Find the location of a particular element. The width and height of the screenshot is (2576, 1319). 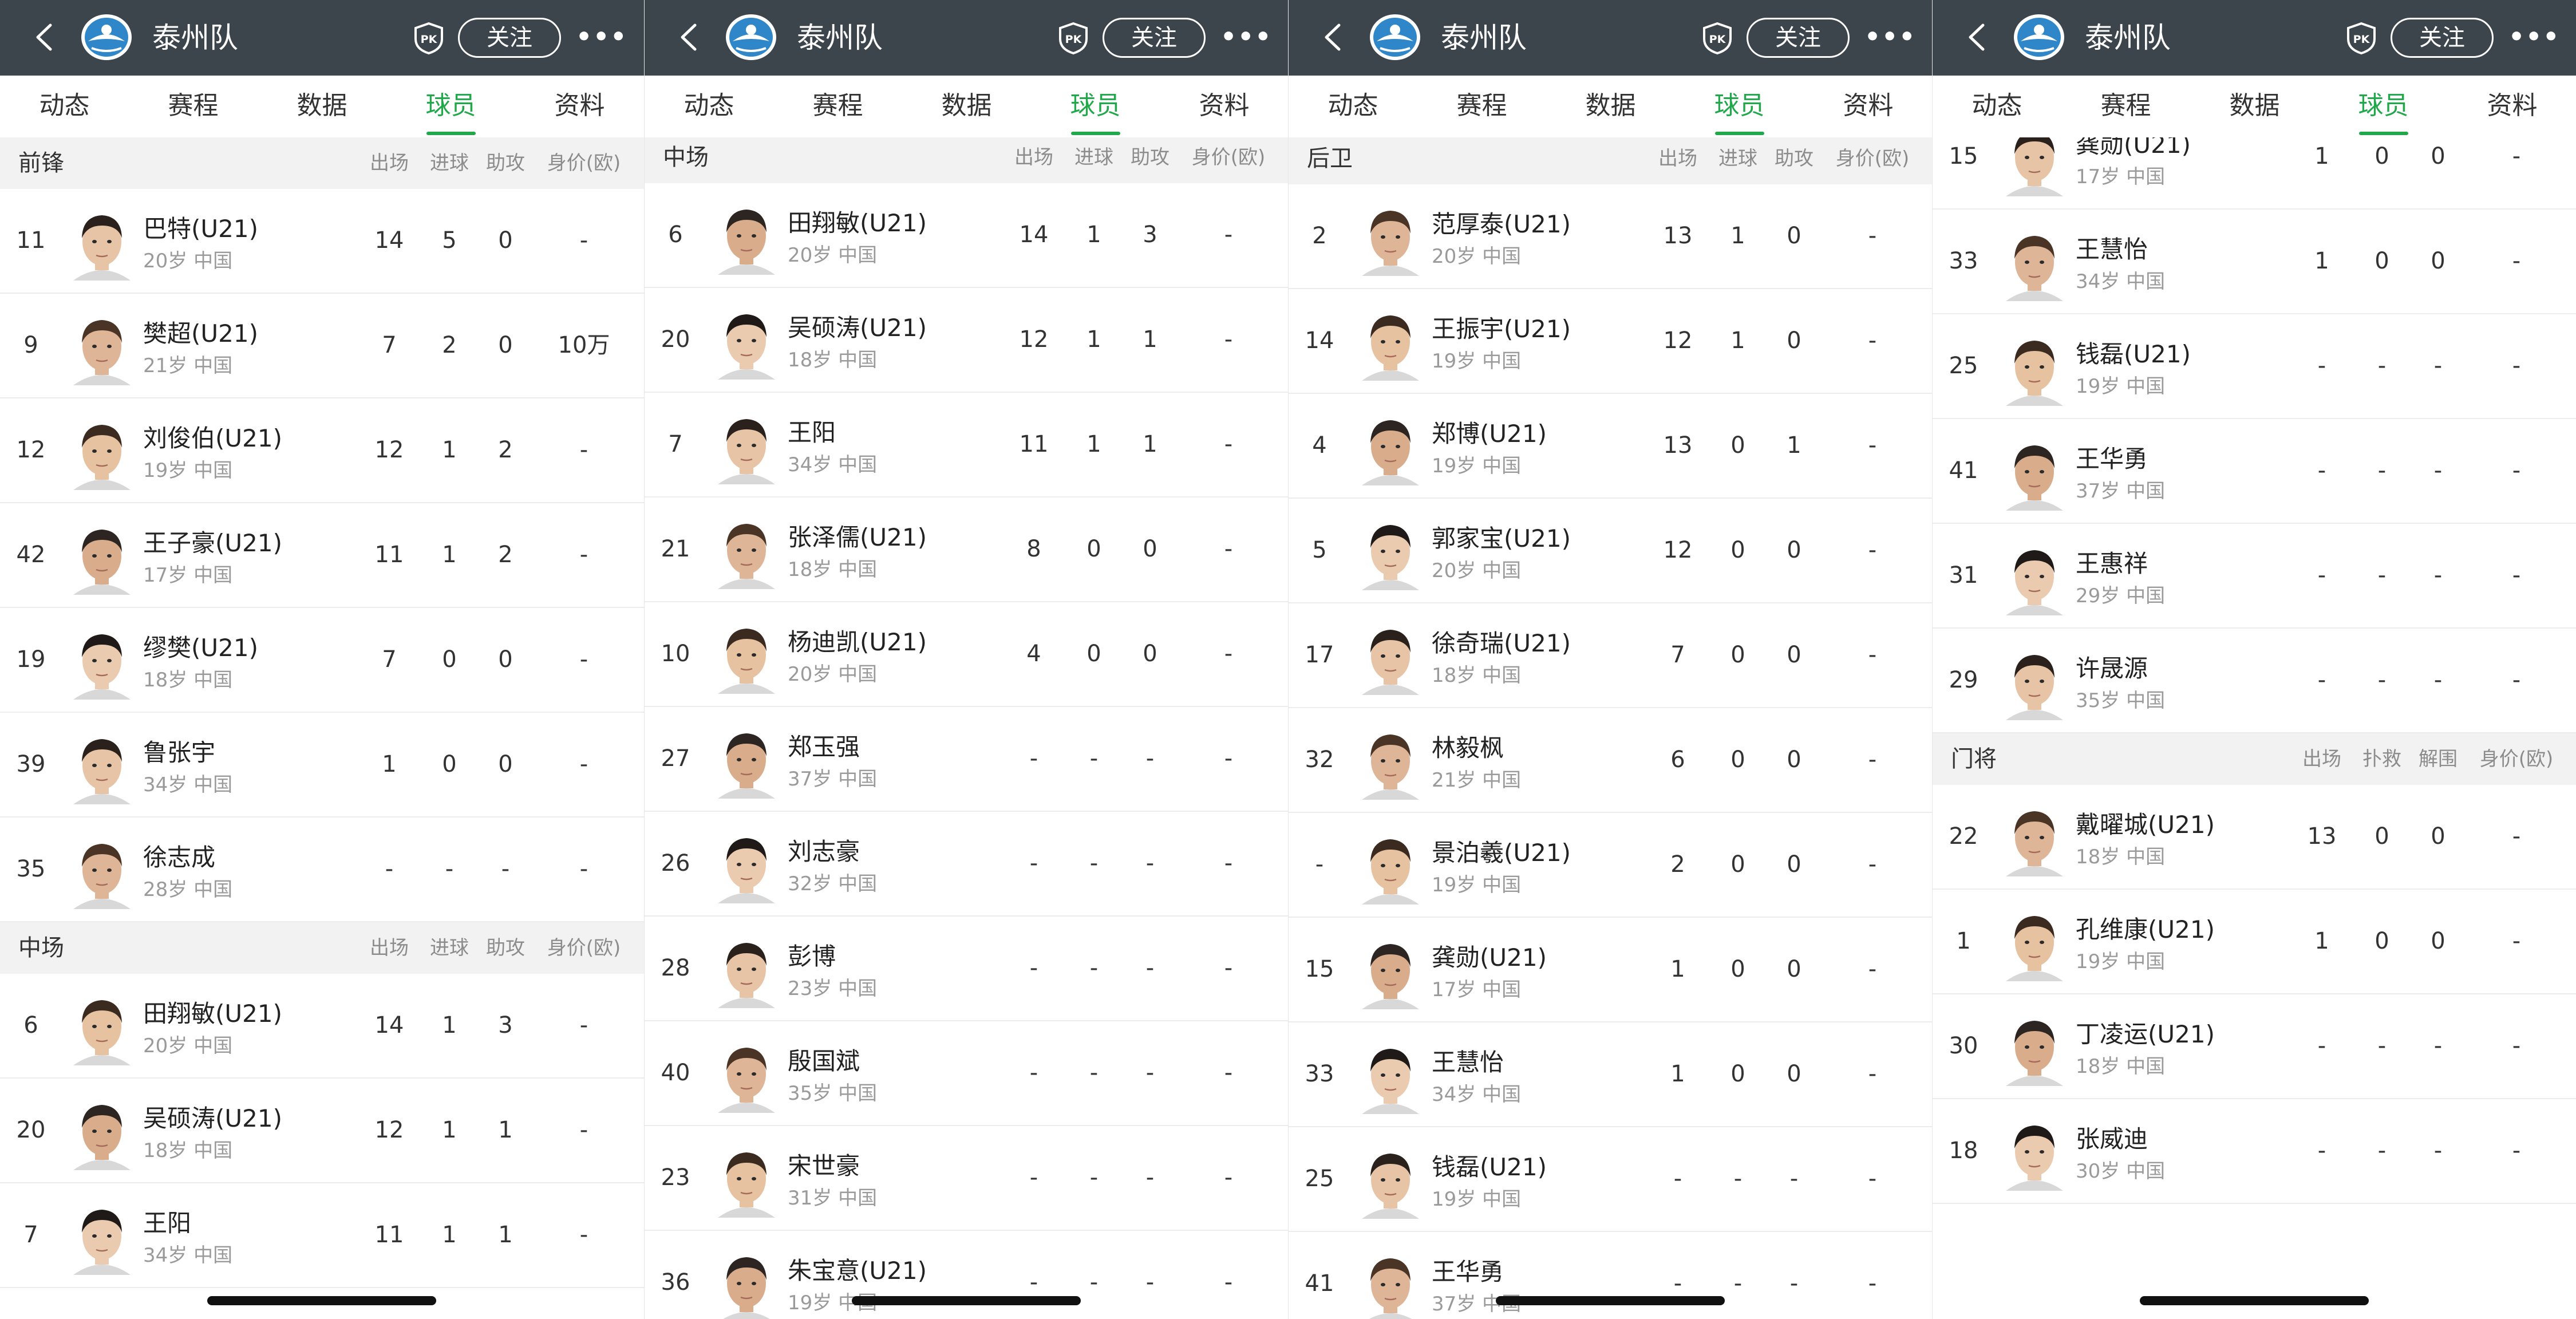

stat-cell: 0 is located at coordinates (2438, 836).